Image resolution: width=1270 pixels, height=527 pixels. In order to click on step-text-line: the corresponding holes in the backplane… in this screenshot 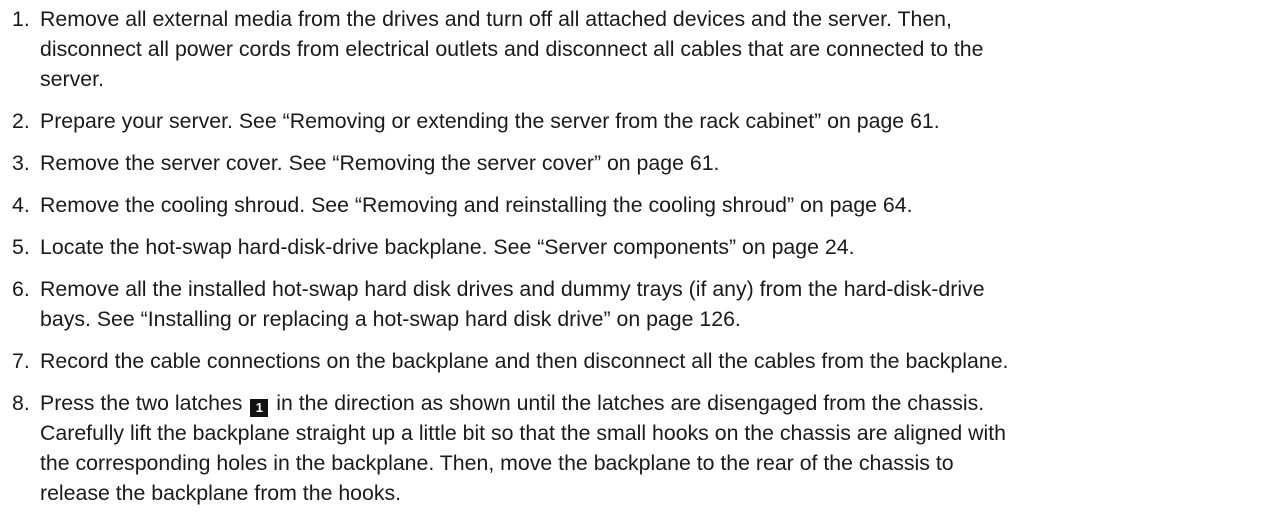, I will do `click(497, 463)`.